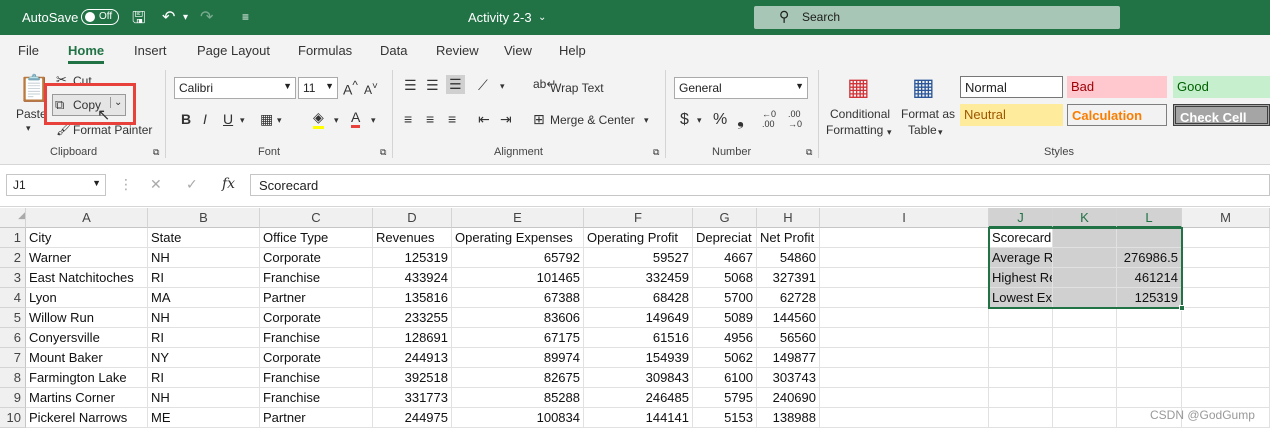  Describe the element at coordinates (204, 418) in the screenshot. I see `table-cell: ME` at that location.